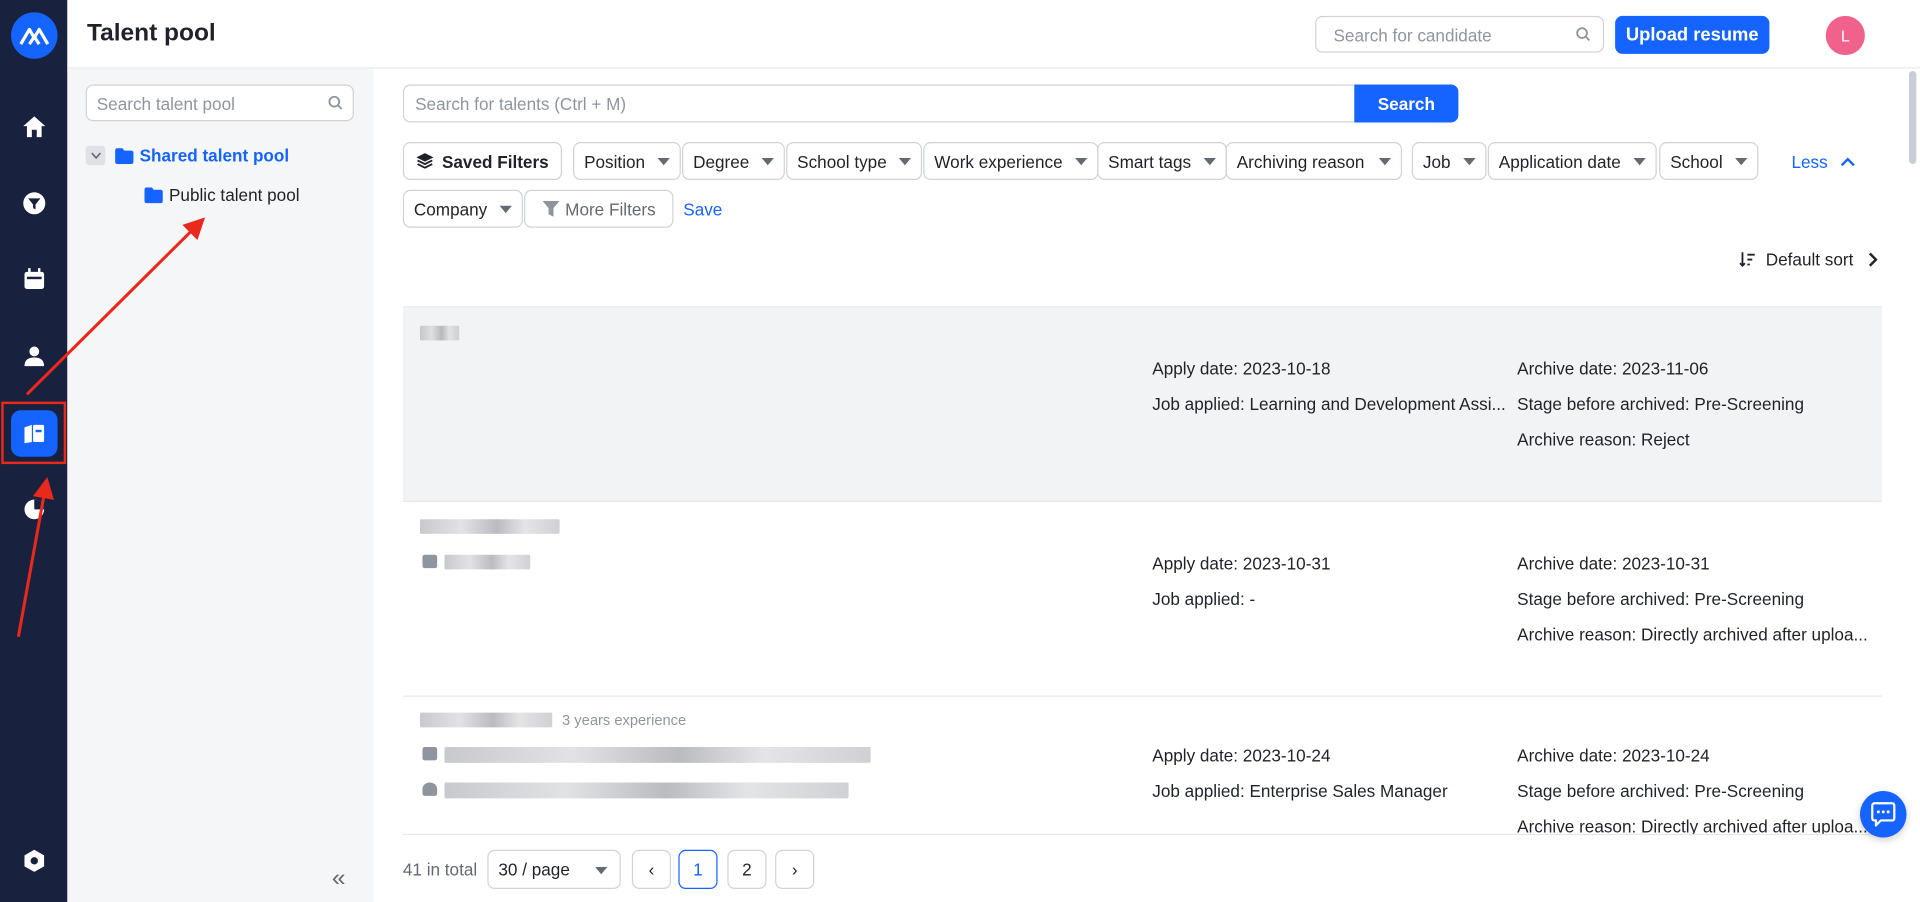 The height and width of the screenshot is (902, 1920). Describe the element at coordinates (624, 720) in the screenshot. I see `experience-badge: 3 years experience` at that location.